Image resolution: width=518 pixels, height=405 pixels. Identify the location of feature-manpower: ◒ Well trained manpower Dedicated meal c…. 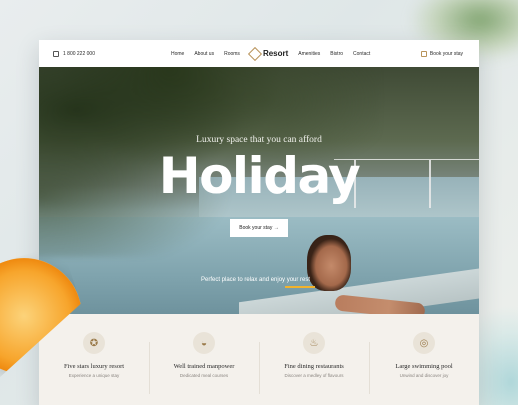
(204, 368).